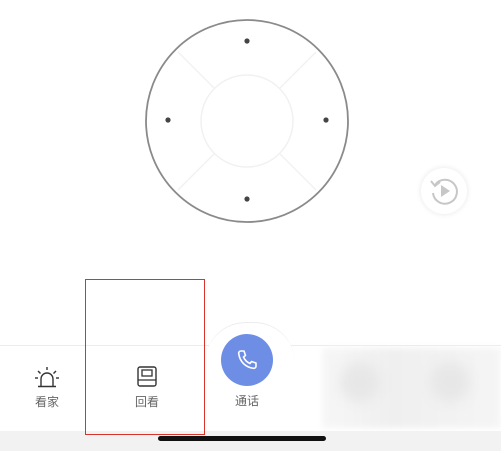 The image size is (501, 451). Describe the element at coordinates (247, 52) in the screenshot. I see `pan-up-button` at that location.